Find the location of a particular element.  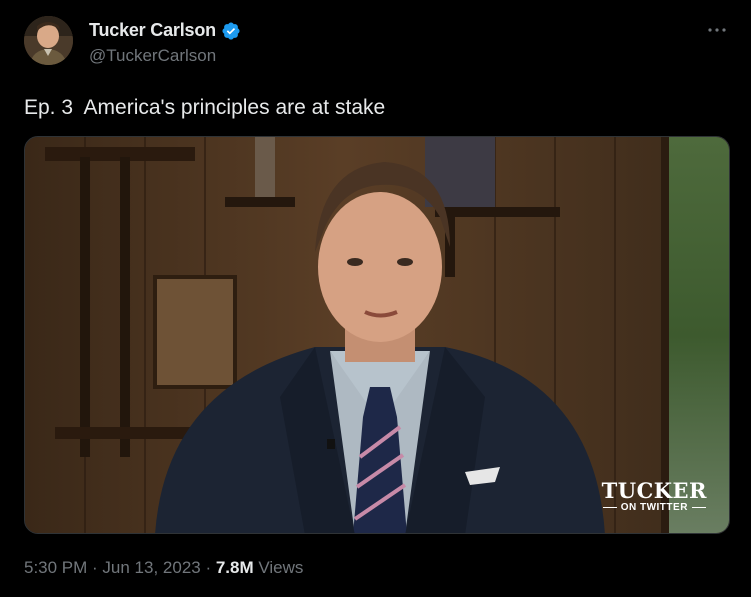

tweet-time: 5:30 PM is located at coordinates (55, 567).